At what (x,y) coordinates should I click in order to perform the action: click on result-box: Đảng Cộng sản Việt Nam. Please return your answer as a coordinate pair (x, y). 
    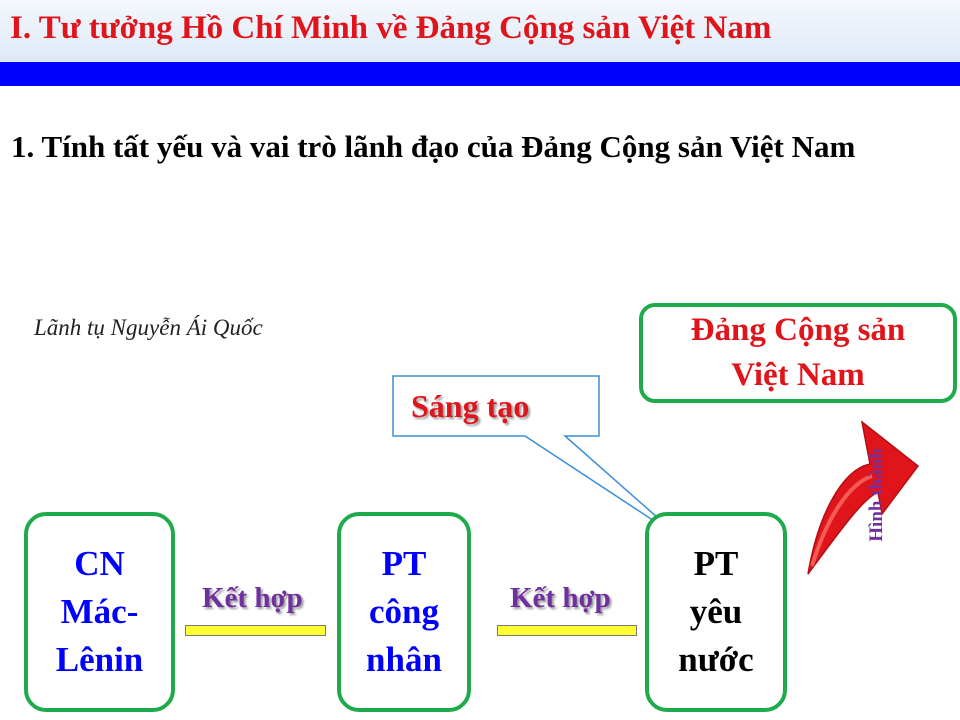
    Looking at the image, I should click on (798, 353).